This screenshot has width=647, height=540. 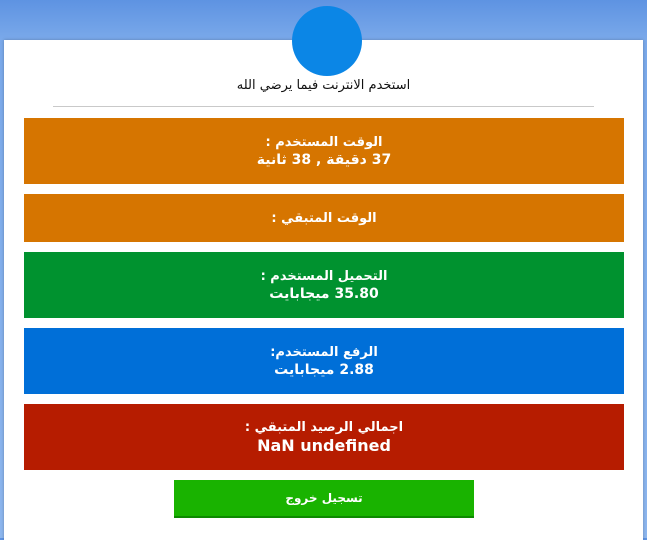 I want to click on balance-remaining-value: NaN undefined, so click(x=324, y=445).